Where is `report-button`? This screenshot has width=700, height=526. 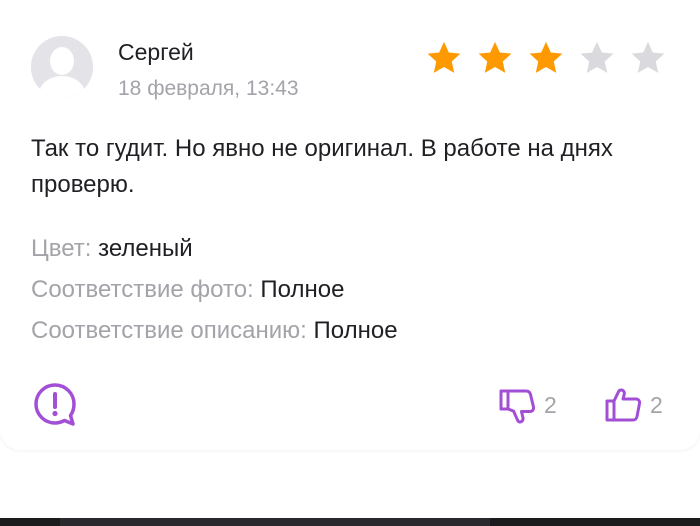 report-button is located at coordinates (55, 404).